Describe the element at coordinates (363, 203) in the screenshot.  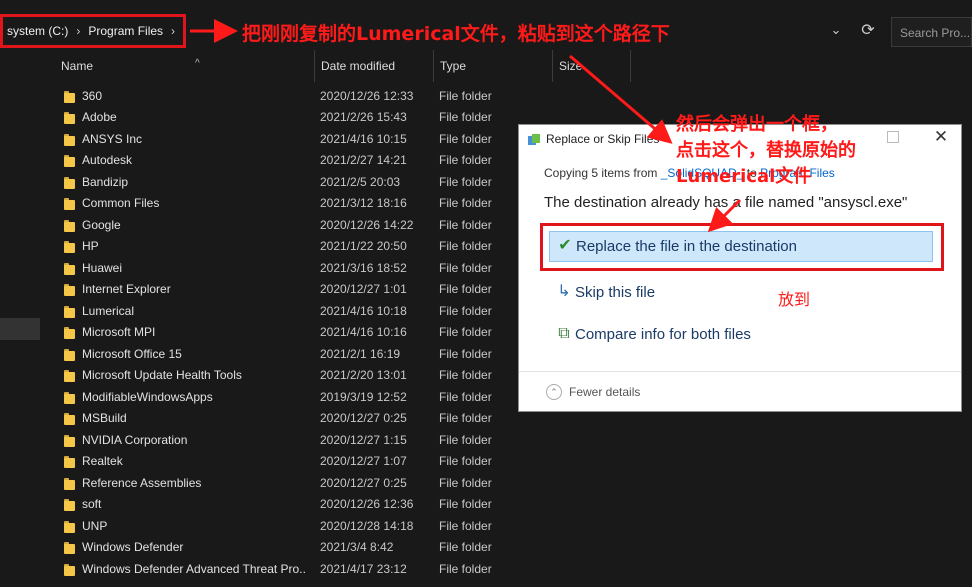
I see `file-date: 2021/3/12 18:16` at that location.